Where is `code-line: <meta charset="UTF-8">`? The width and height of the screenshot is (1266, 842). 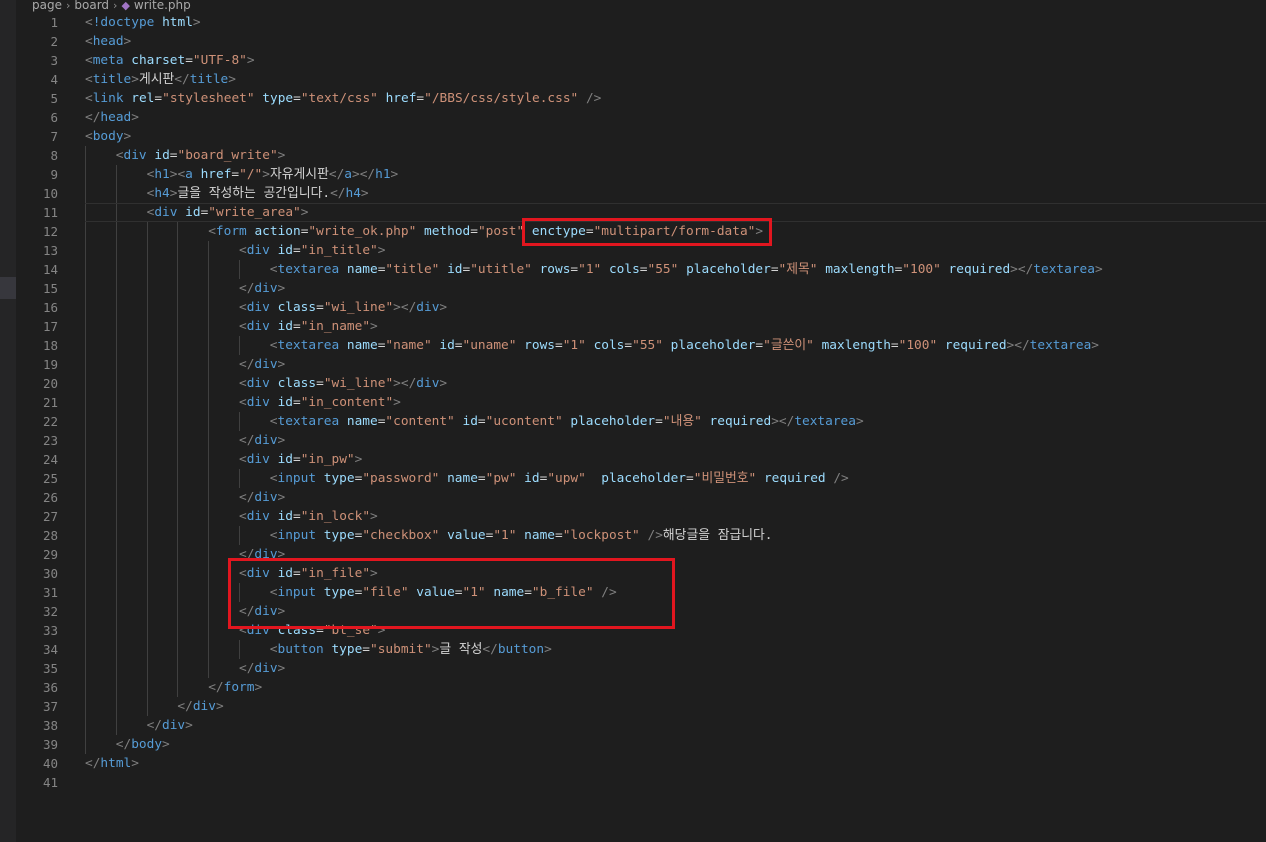 code-line: <meta charset="UTF-8"> is located at coordinates (675, 60).